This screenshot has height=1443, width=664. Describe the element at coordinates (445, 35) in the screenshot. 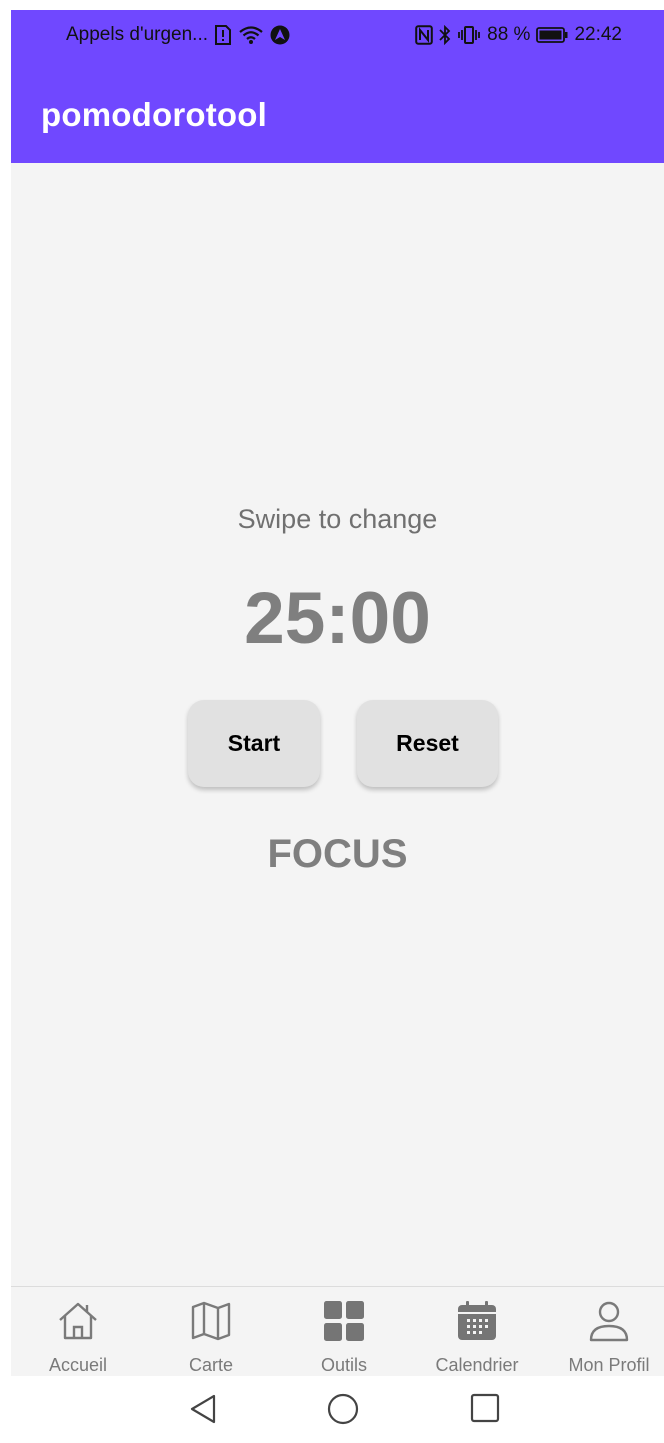

I see `bluetooth-icon` at that location.